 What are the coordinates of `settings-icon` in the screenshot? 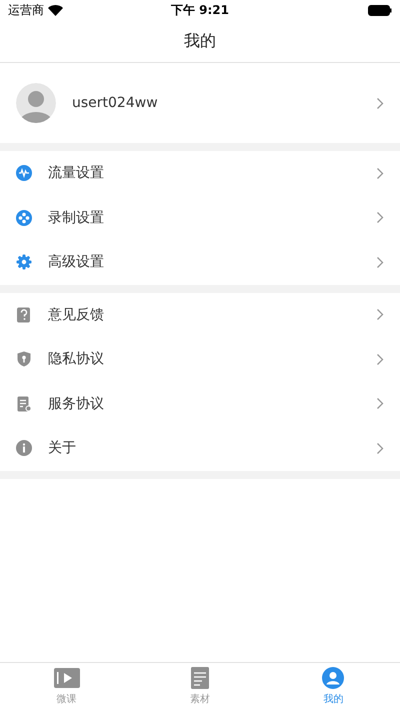 It's located at (24, 262).